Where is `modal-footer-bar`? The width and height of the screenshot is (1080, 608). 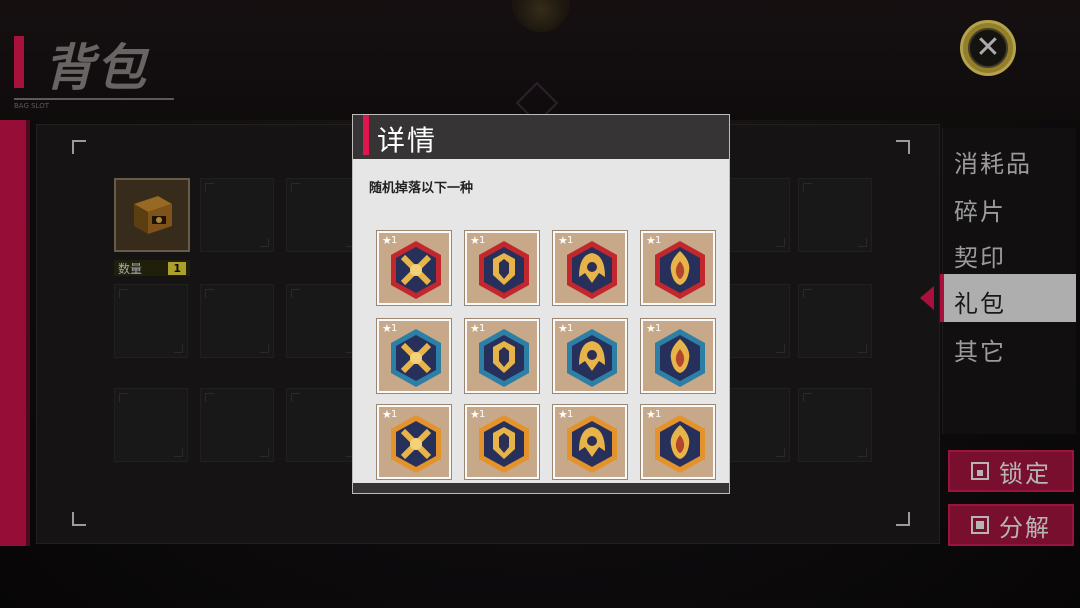 modal-footer-bar is located at coordinates (541, 488).